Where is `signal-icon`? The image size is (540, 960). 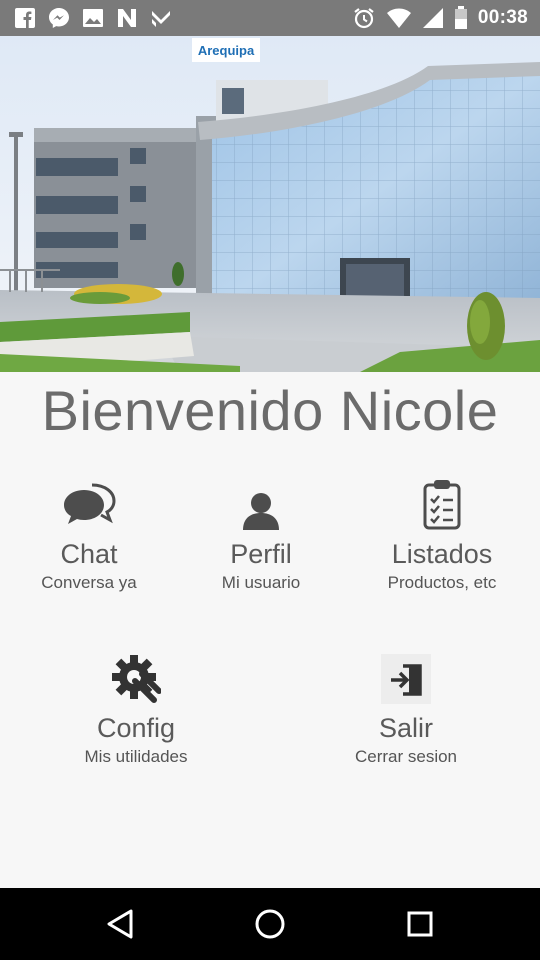
signal-icon is located at coordinates (433, 18).